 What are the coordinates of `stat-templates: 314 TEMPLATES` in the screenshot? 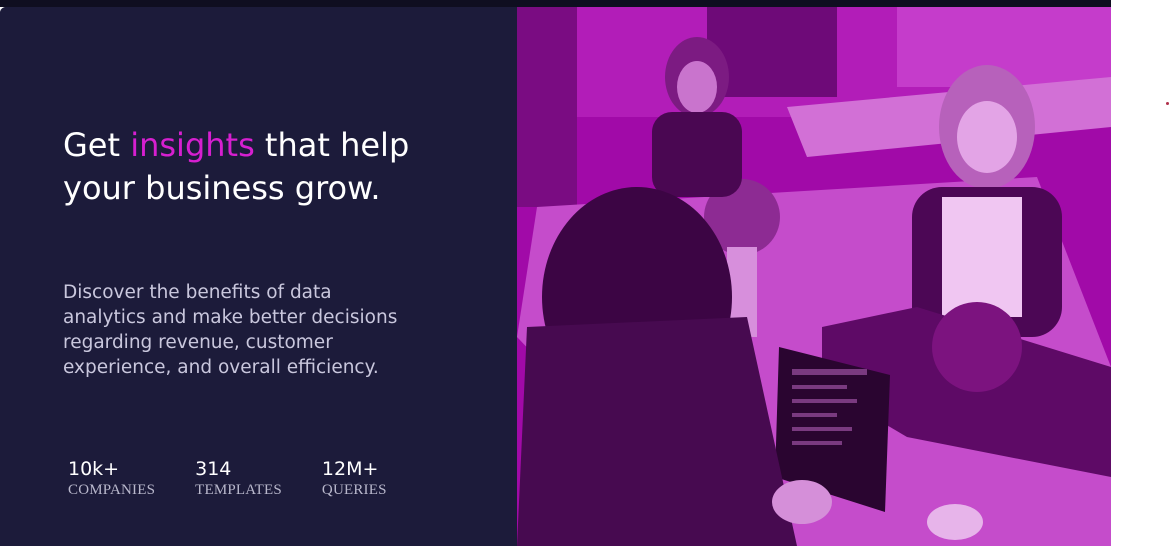 It's located at (238, 478).